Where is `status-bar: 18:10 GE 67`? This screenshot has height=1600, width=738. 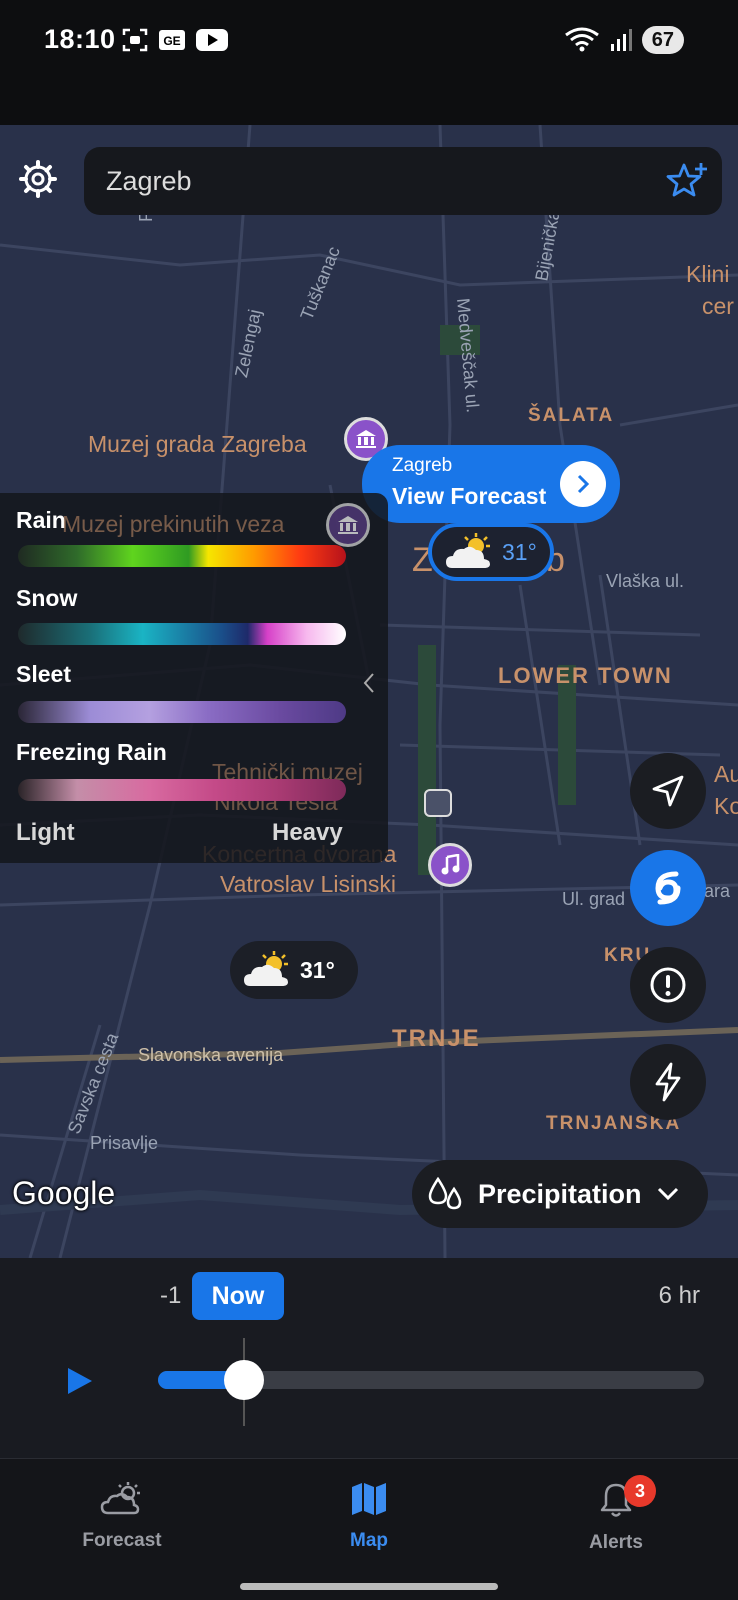
status-bar: 18:10 GE 67 is located at coordinates (369, 62).